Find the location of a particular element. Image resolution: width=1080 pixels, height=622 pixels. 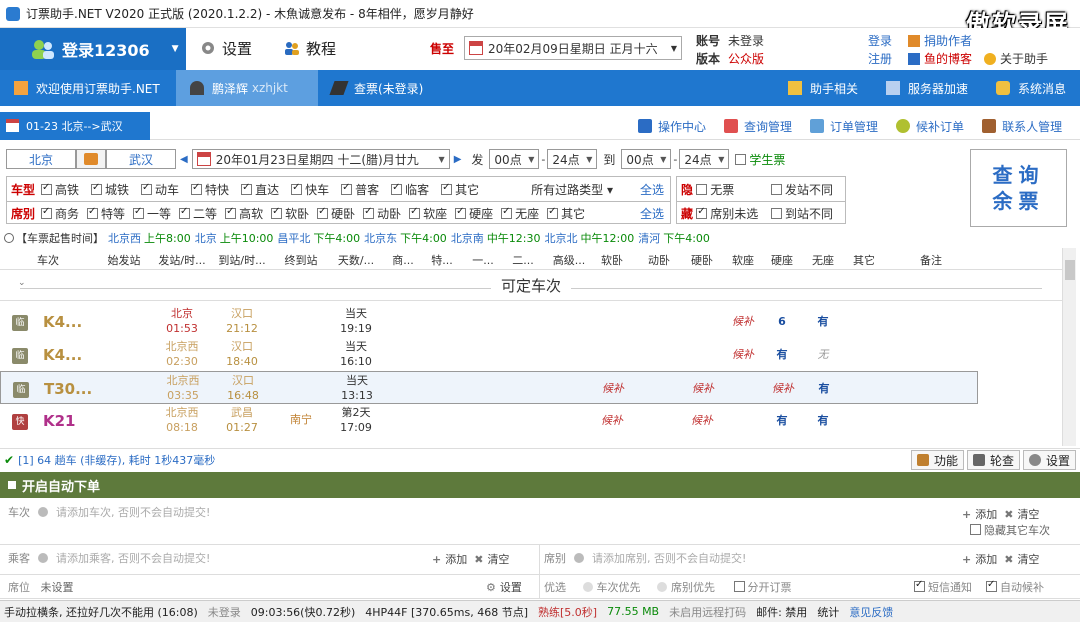

presale-date-select: 20年02月09日星期日 正月十六 ▼ is located at coordinates (573, 48).